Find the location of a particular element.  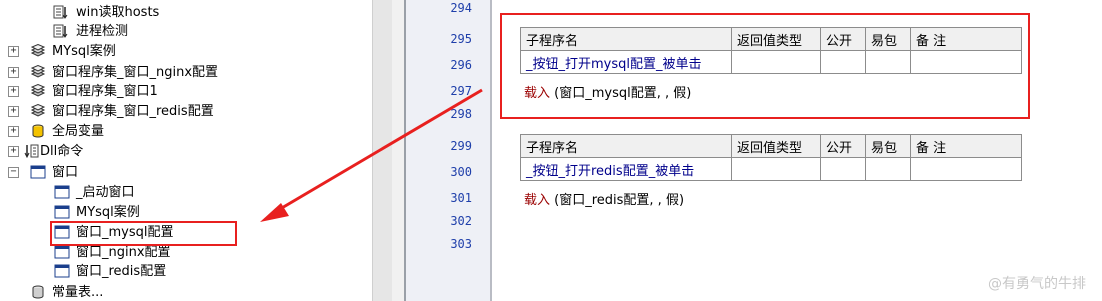

tree-item-label: 全局变量 is located at coordinates (78, 131).